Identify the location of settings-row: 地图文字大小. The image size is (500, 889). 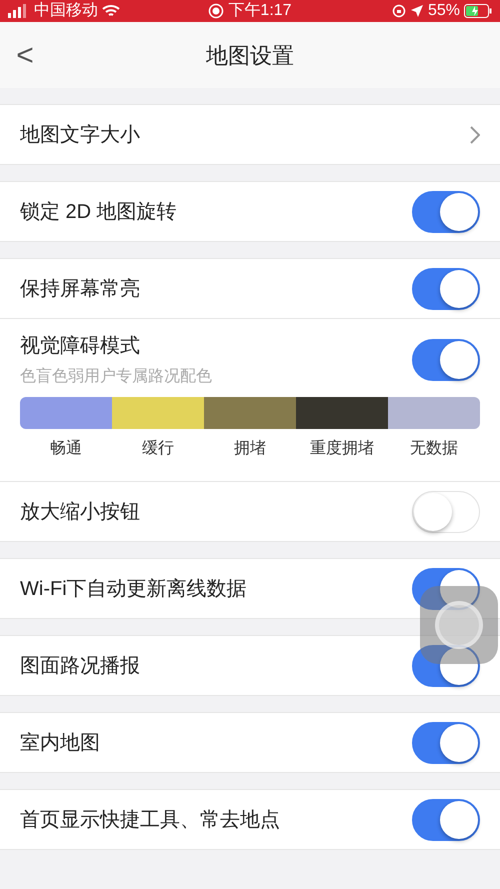
(250, 134).